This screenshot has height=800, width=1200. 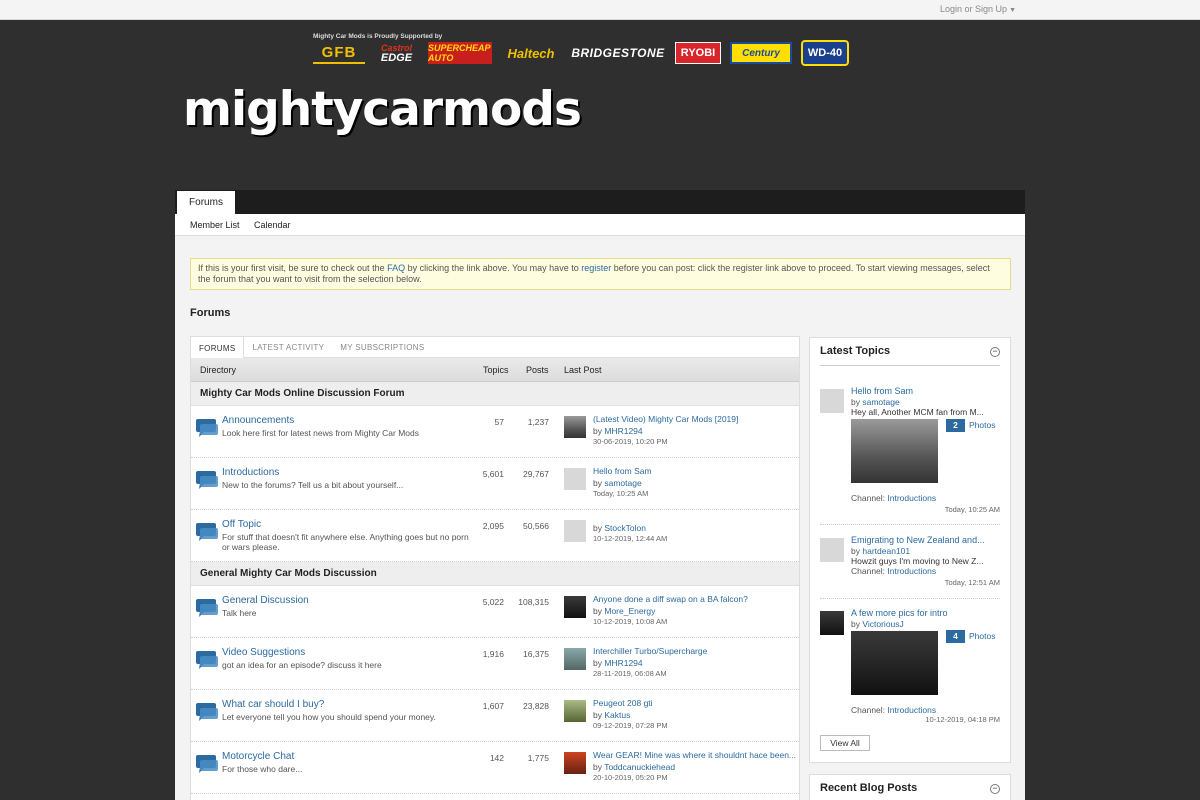 What do you see at coordinates (761, 53) in the screenshot?
I see `century-logo: Century` at bounding box center [761, 53].